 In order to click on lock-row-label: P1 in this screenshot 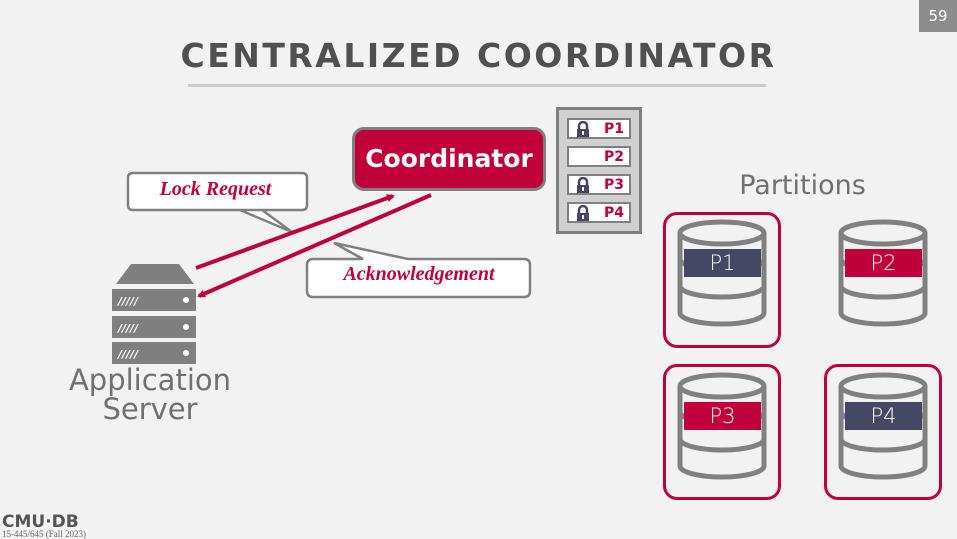, I will do `click(613, 129)`.